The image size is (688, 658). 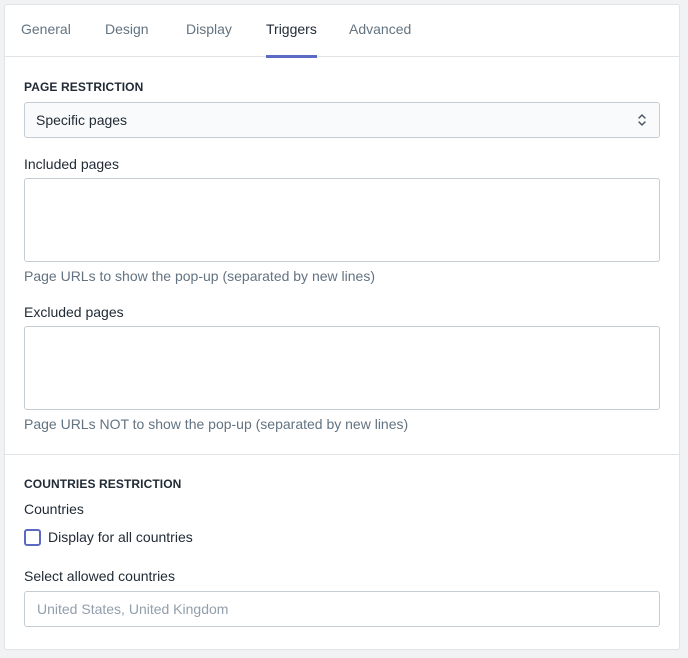 I want to click on included-pages-label: Included pages, so click(x=71, y=164).